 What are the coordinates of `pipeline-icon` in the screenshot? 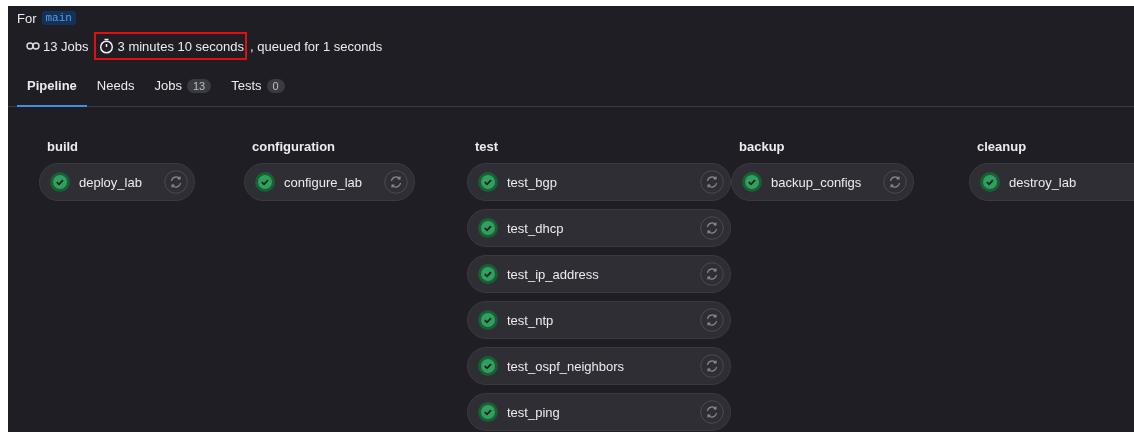 It's located at (33, 46).